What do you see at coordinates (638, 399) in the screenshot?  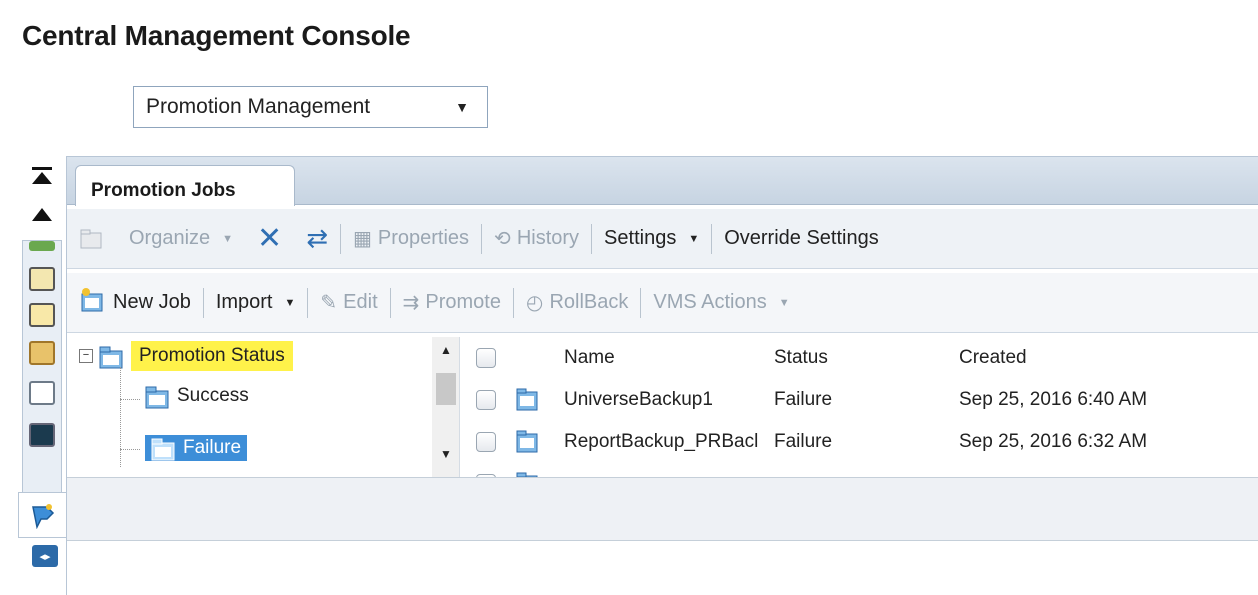 I see `job-name: UniverseBackup1` at bounding box center [638, 399].